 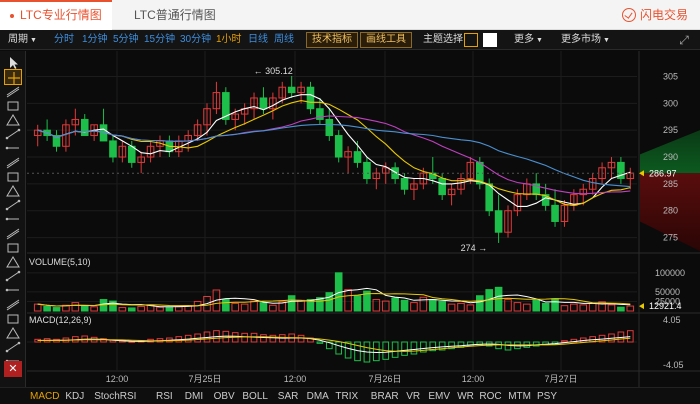 What do you see at coordinates (490, 40) in the screenshot?
I see `theme-light-swatch` at bounding box center [490, 40].